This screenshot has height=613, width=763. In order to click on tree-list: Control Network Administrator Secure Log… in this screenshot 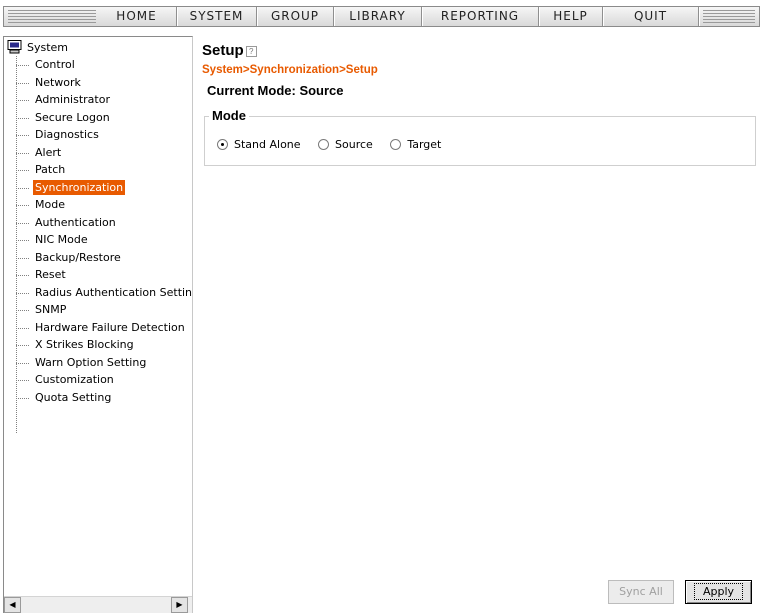, I will do `click(104, 231)`.